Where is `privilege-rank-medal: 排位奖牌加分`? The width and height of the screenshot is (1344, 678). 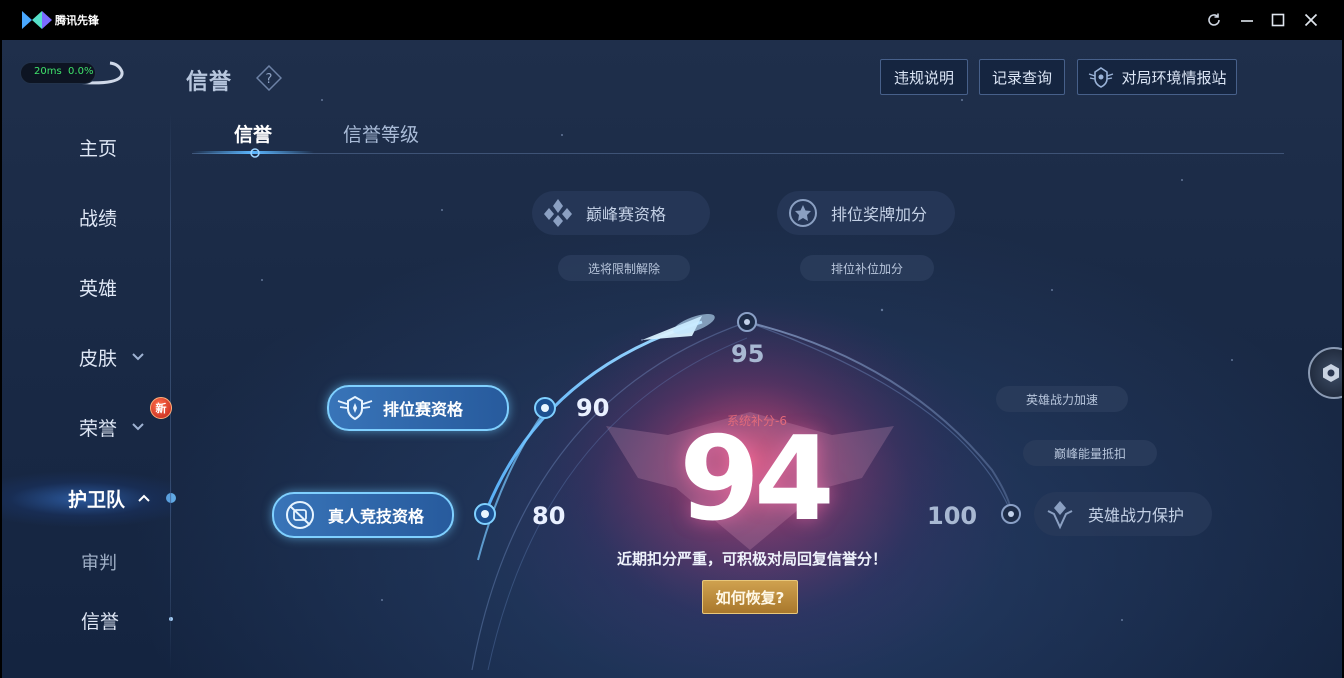
privilege-rank-medal: 排位奖牌加分 is located at coordinates (866, 213).